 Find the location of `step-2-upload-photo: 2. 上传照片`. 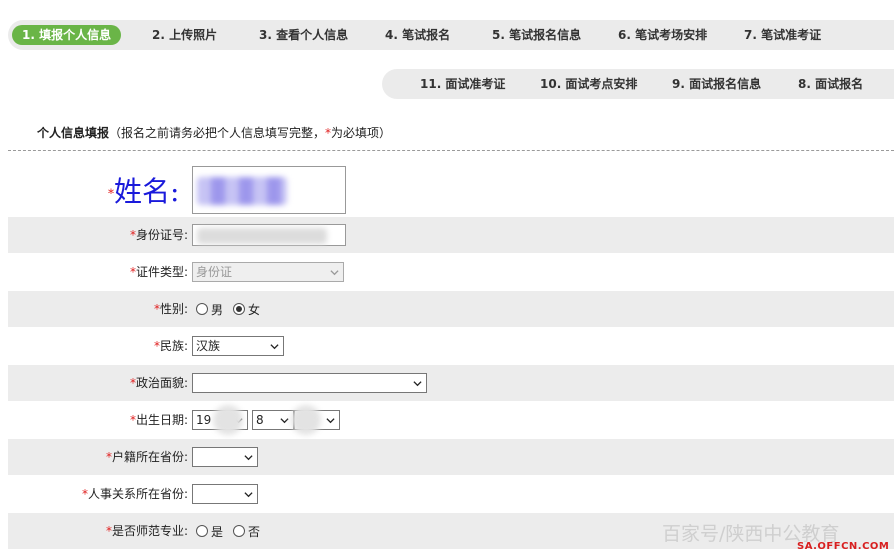

step-2-upload-photo: 2. 上传照片 is located at coordinates (184, 35).